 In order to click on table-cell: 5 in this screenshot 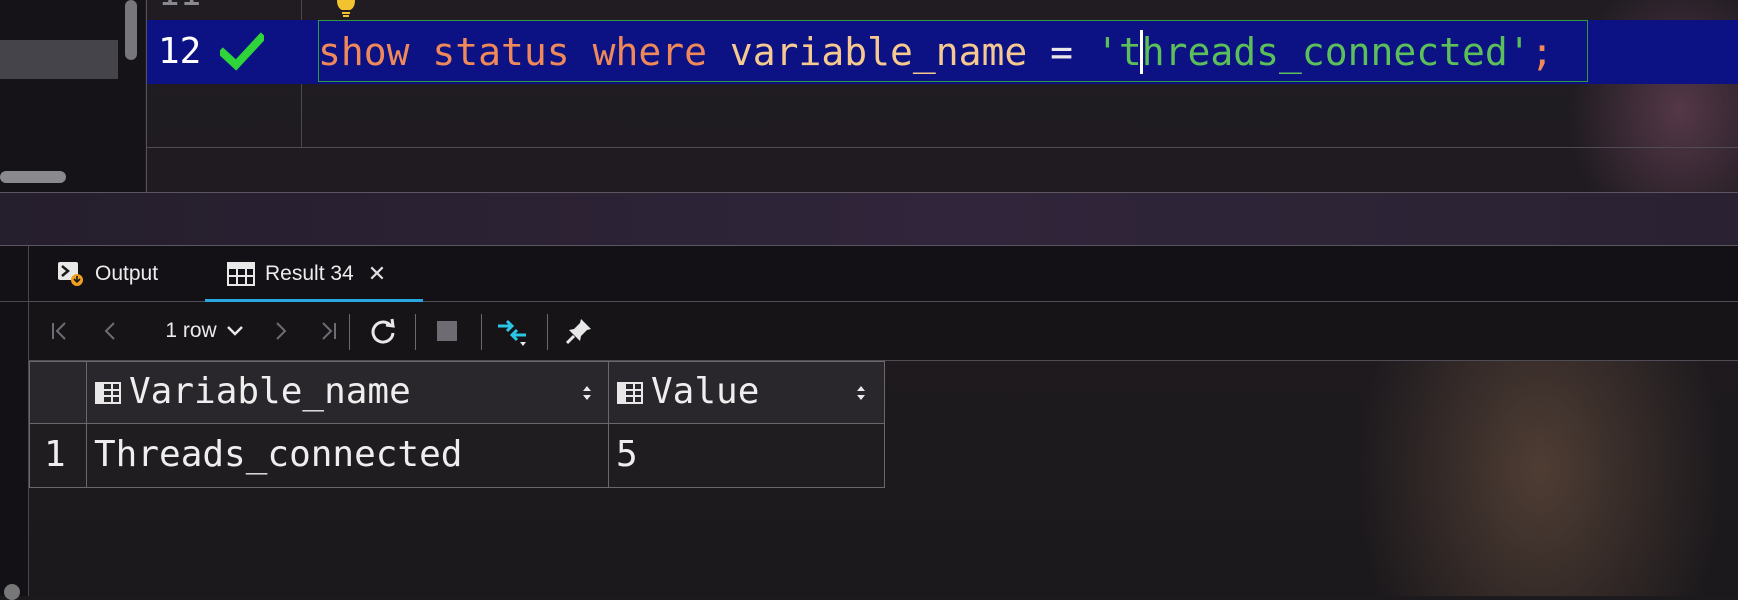, I will do `click(746, 455)`.